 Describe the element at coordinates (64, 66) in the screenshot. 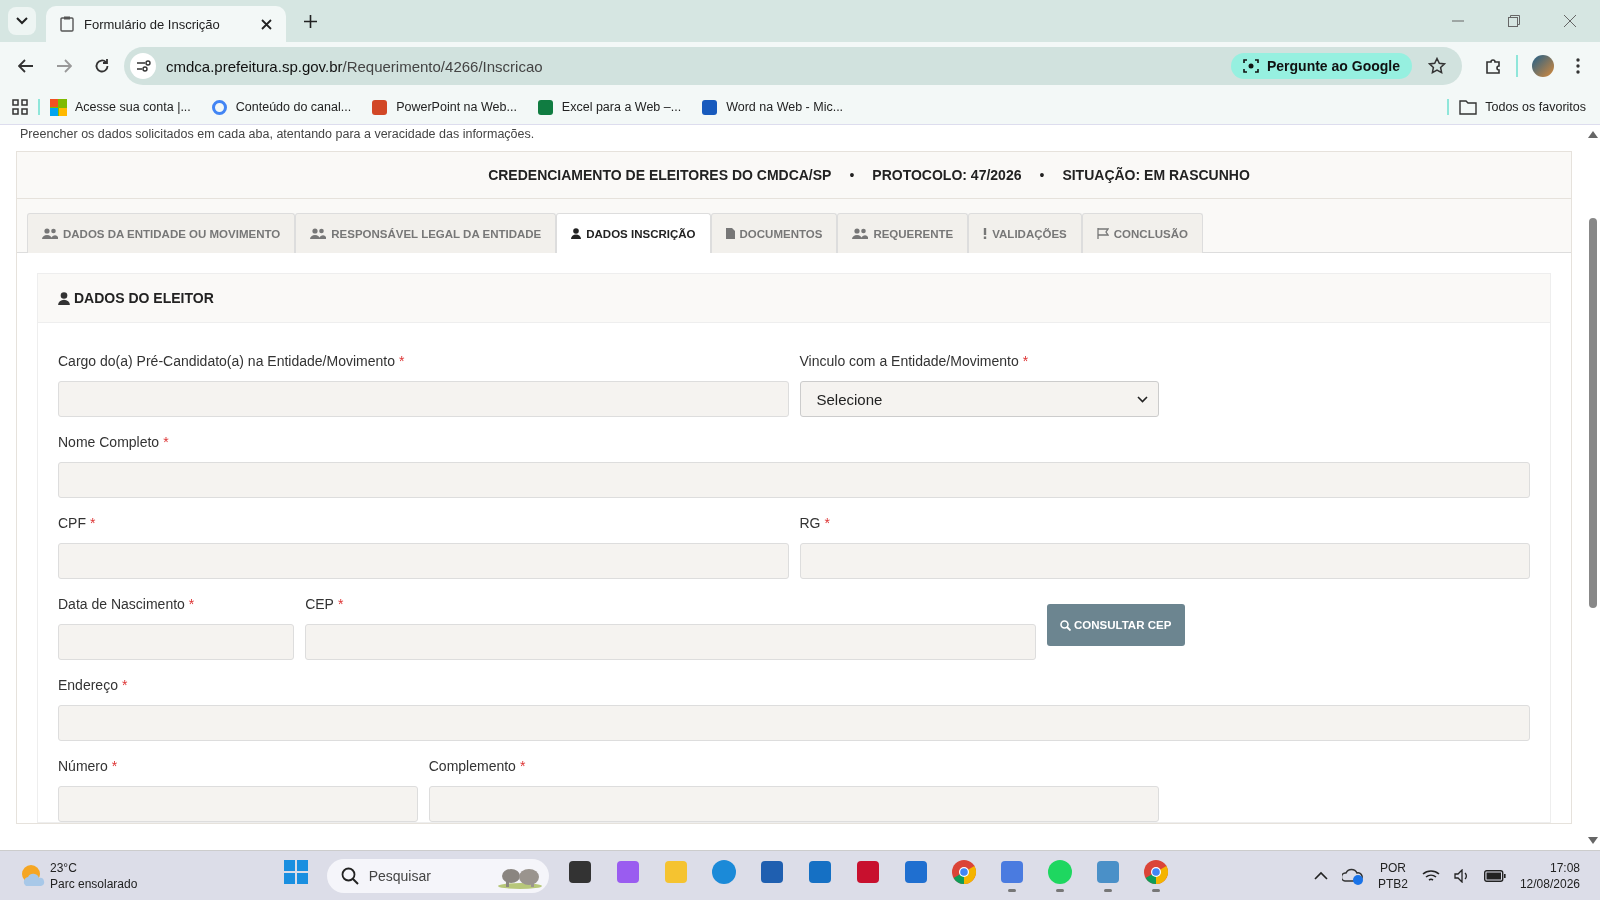

I see `forward-icon` at that location.